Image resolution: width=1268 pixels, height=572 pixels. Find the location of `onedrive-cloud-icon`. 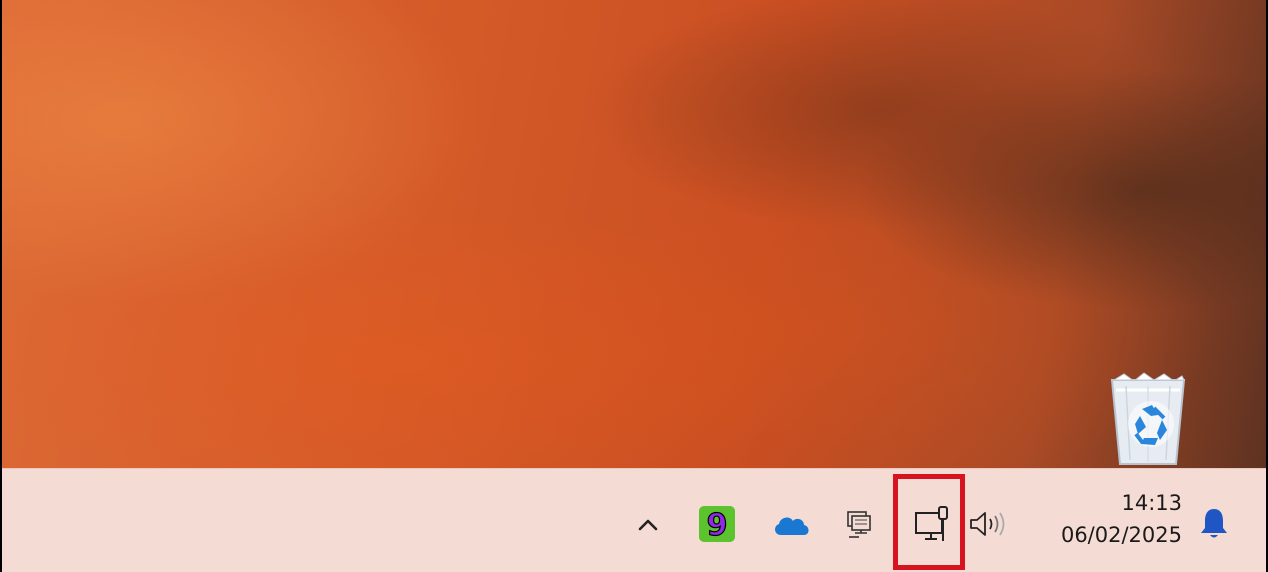

onedrive-cloud-icon is located at coordinates (791, 525).